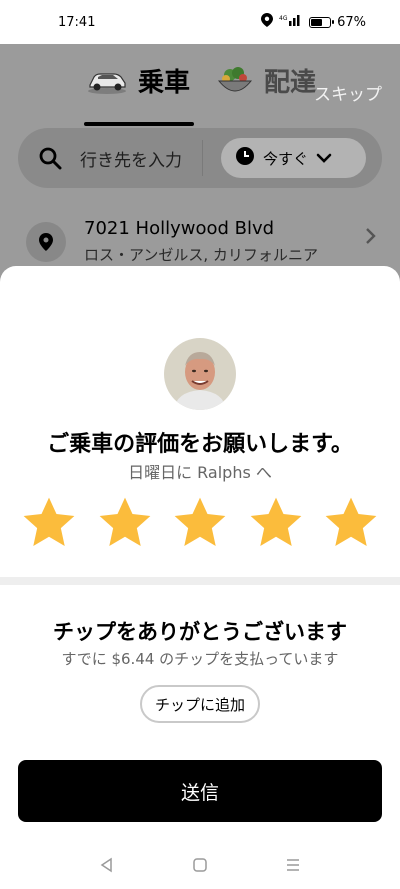 This screenshot has width=400, height=889. Describe the element at coordinates (50, 160) in the screenshot. I see `search-icon` at that location.